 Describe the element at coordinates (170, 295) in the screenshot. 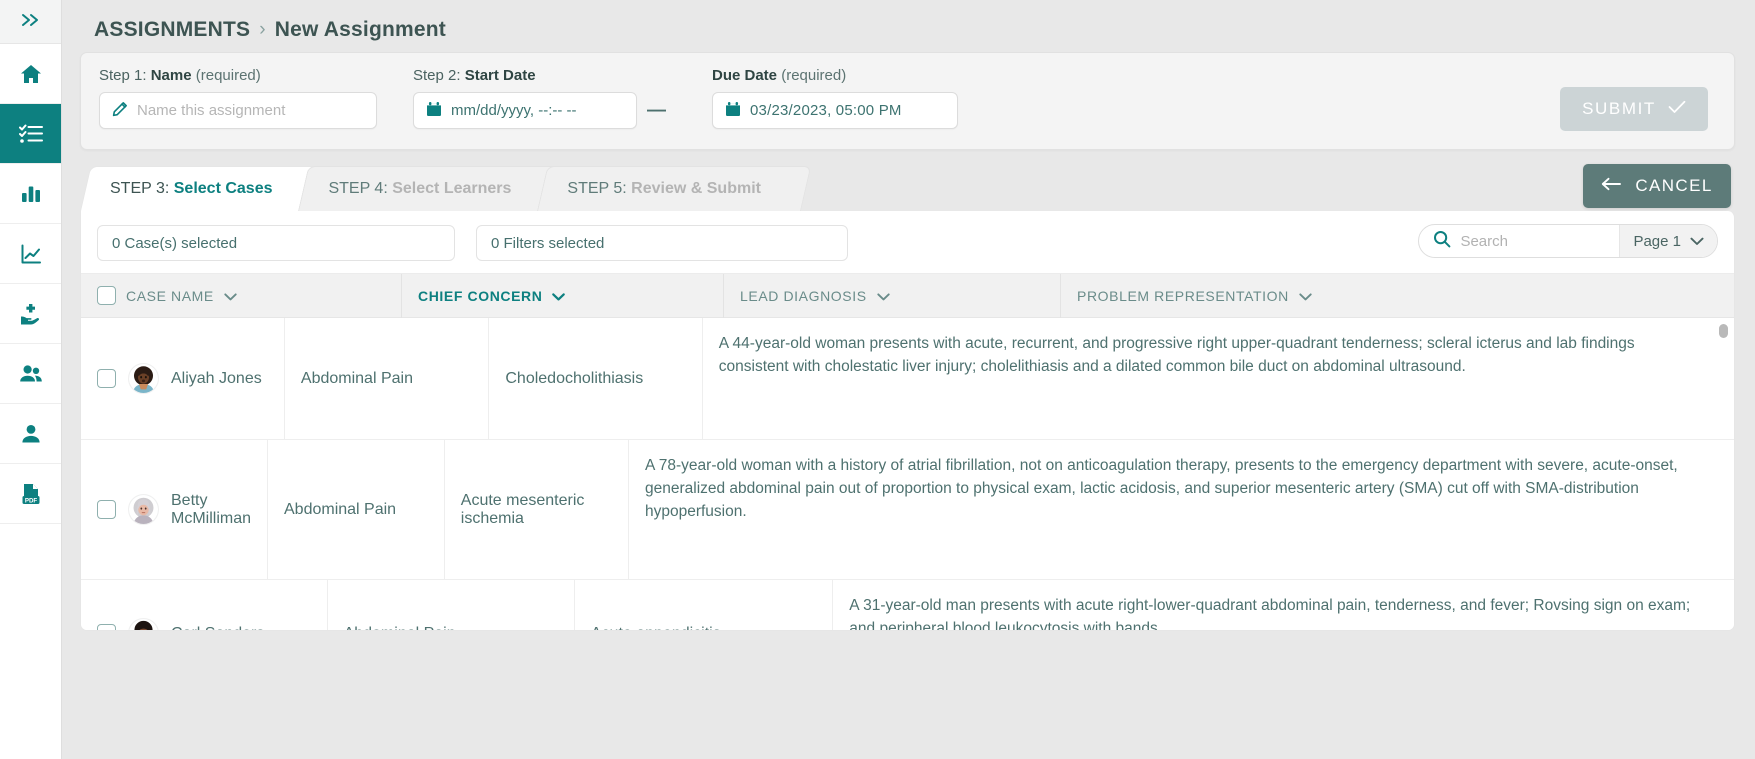

I see `column-label: CASE NAME` at that location.